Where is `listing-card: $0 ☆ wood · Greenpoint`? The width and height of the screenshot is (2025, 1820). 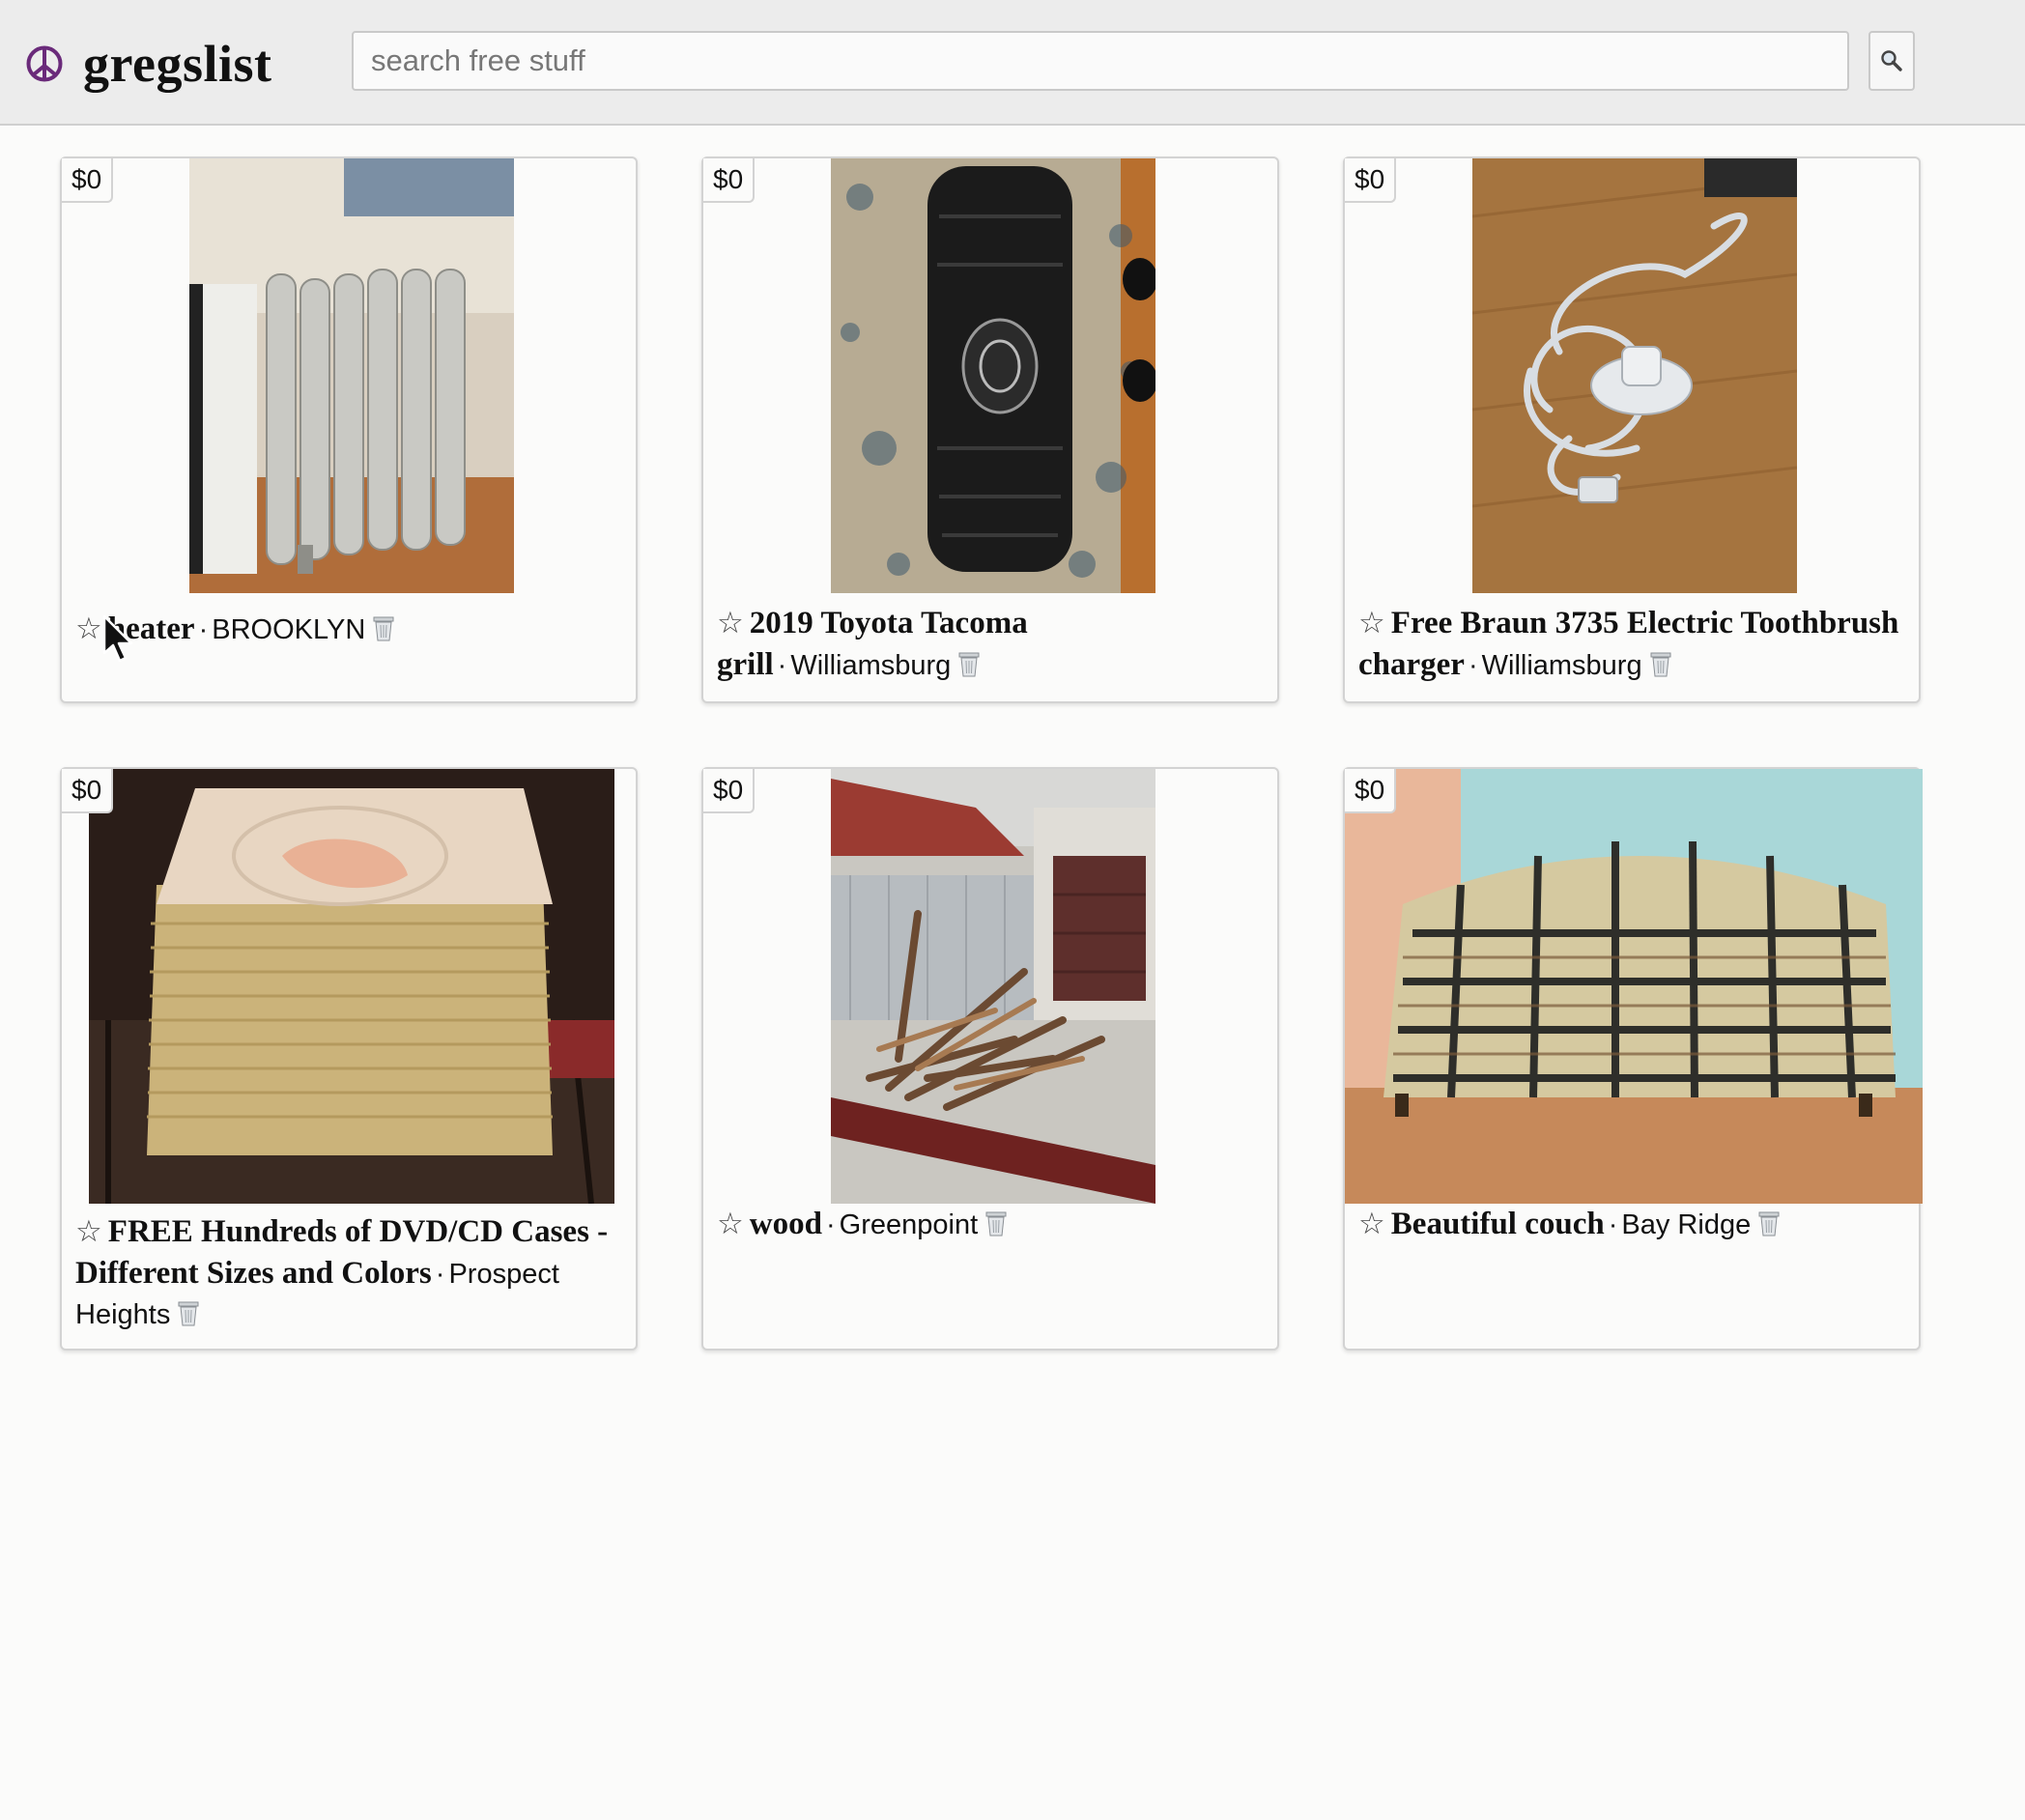 listing-card: $0 ☆ wood · Greenpoint is located at coordinates (990, 1059).